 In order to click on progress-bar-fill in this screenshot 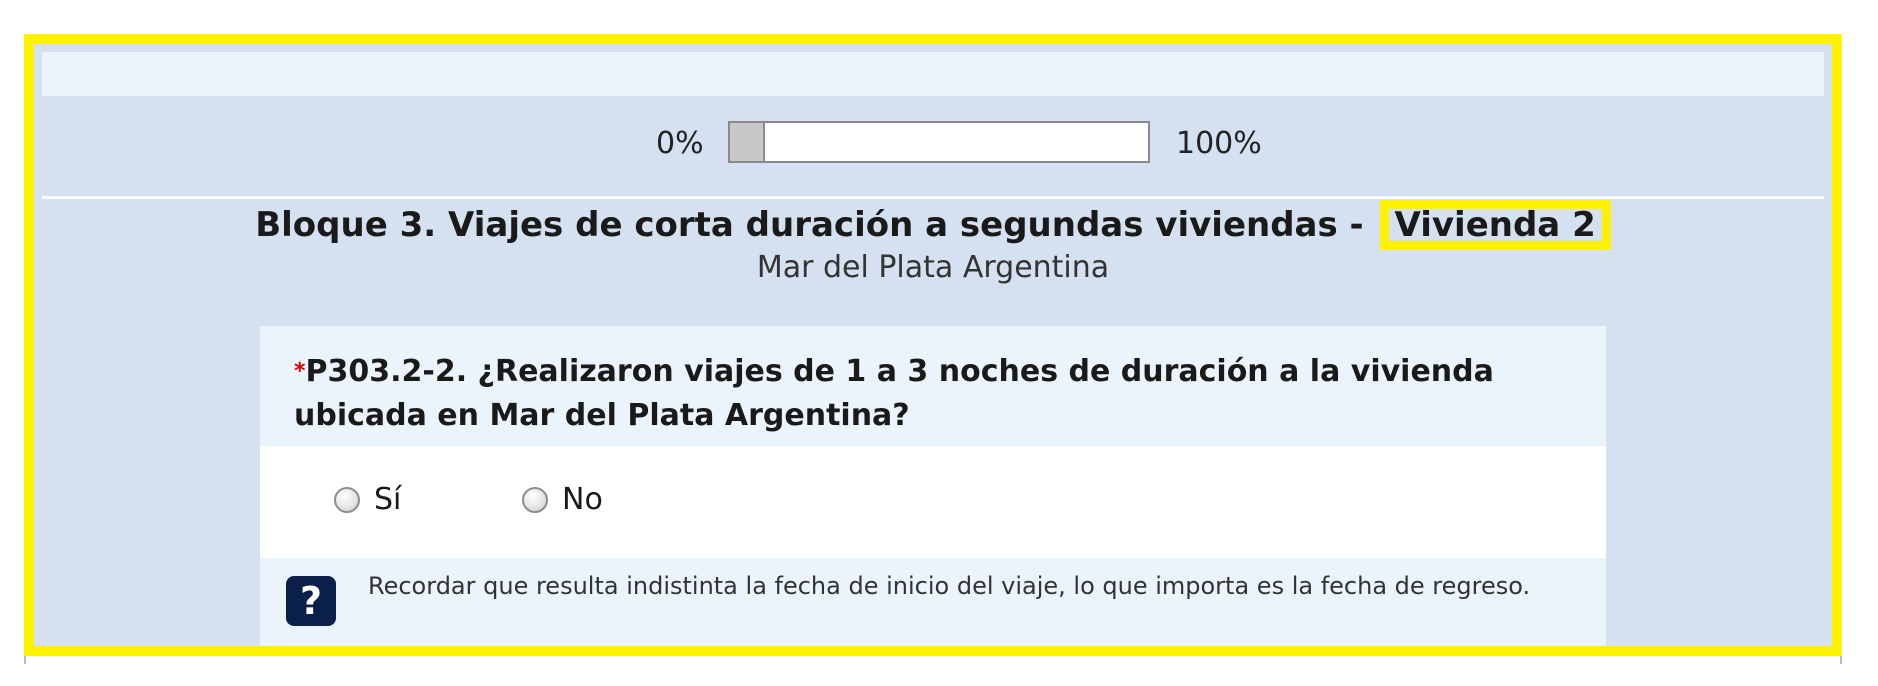, I will do `click(748, 142)`.